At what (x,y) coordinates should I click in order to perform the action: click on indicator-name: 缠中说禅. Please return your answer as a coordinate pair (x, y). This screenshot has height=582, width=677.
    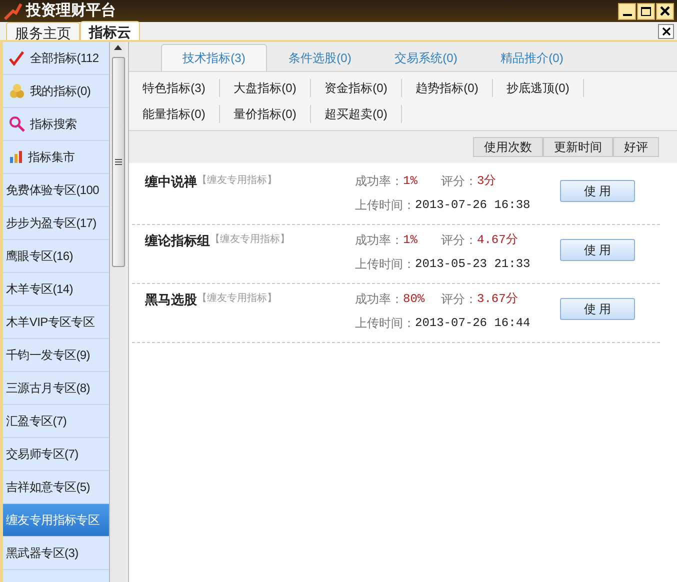
    Looking at the image, I should click on (171, 182).